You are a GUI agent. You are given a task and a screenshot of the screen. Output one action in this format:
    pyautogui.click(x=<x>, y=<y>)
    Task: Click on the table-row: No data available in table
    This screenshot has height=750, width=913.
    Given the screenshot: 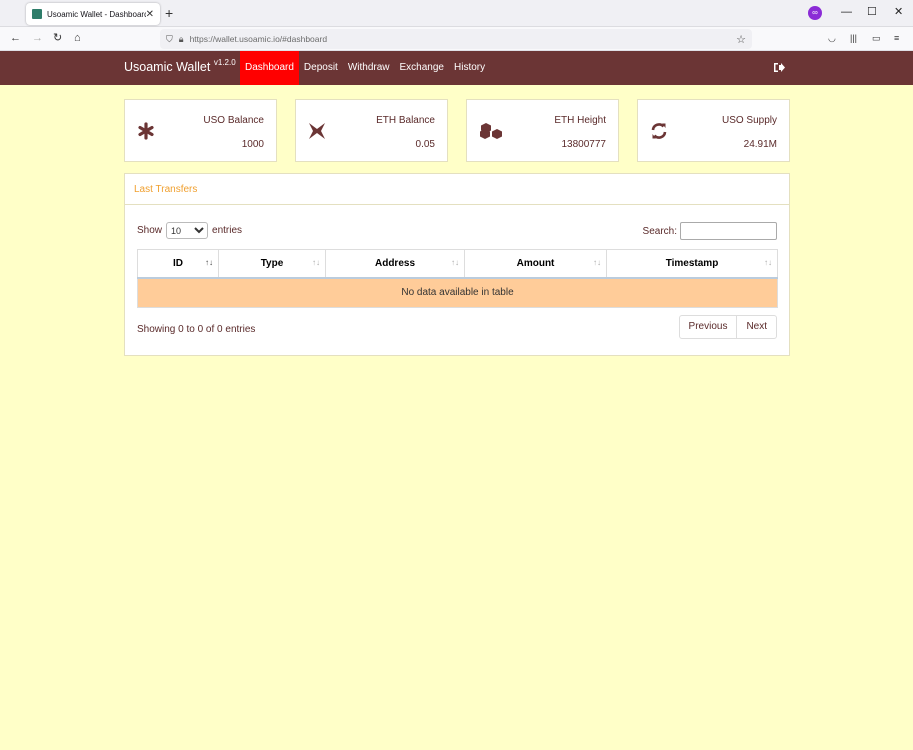 What is the action you would take?
    pyautogui.click(x=457, y=292)
    